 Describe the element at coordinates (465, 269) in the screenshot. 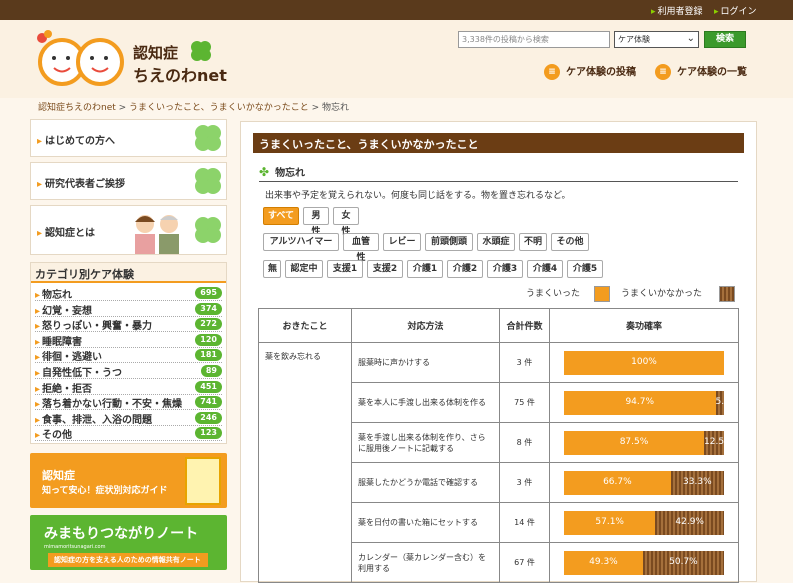

I see `filter-button: 介護2` at that location.